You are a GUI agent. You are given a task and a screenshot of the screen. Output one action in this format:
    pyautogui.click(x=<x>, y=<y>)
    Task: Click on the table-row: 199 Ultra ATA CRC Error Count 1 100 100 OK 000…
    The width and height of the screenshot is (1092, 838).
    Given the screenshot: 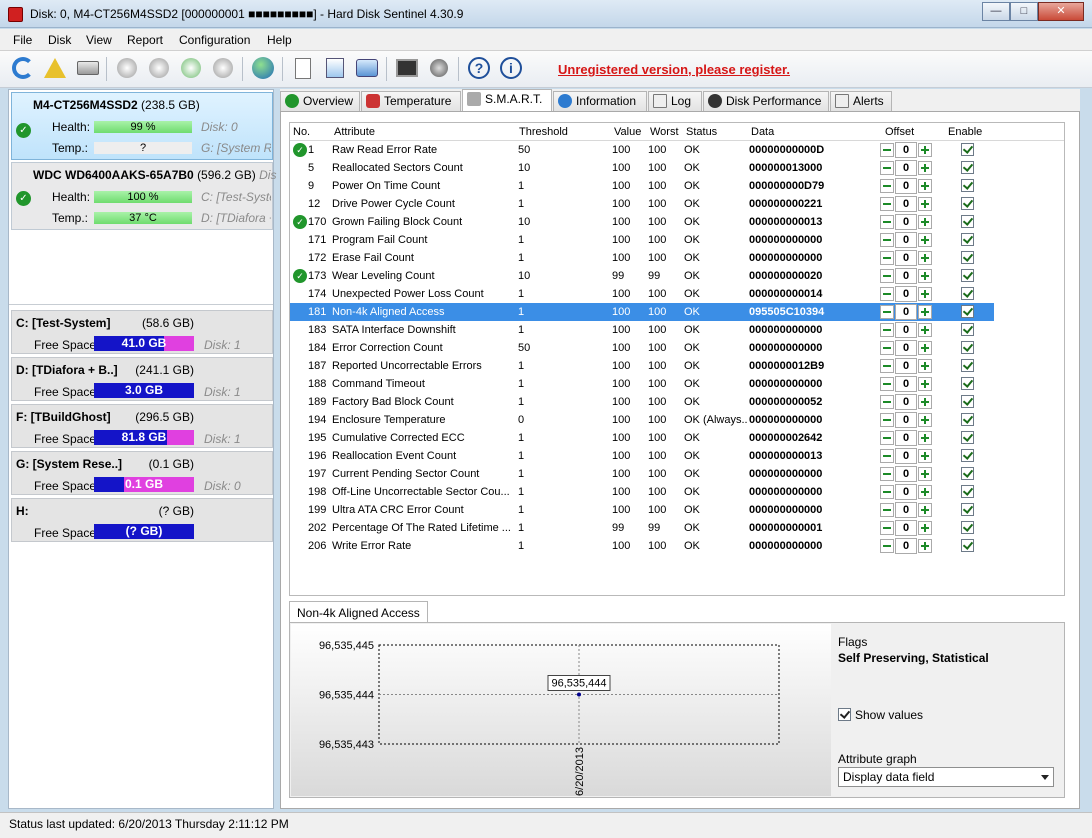 What is the action you would take?
    pyautogui.click(x=677, y=510)
    